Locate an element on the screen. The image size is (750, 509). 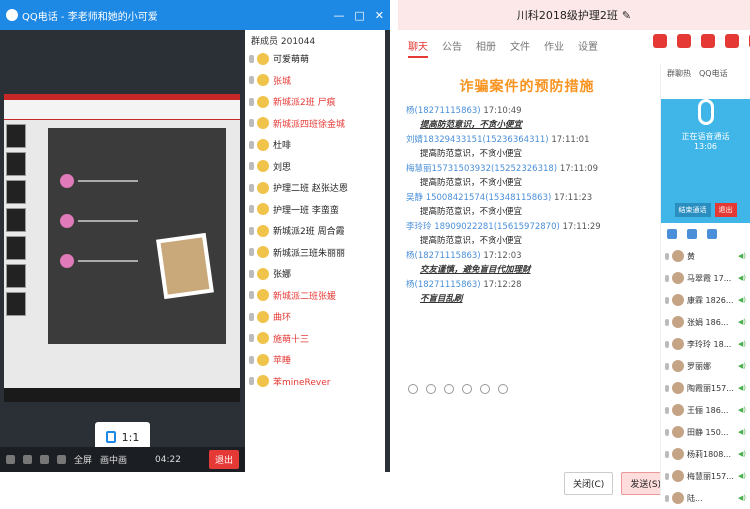
folder-icon is located at coordinates (467, 389).